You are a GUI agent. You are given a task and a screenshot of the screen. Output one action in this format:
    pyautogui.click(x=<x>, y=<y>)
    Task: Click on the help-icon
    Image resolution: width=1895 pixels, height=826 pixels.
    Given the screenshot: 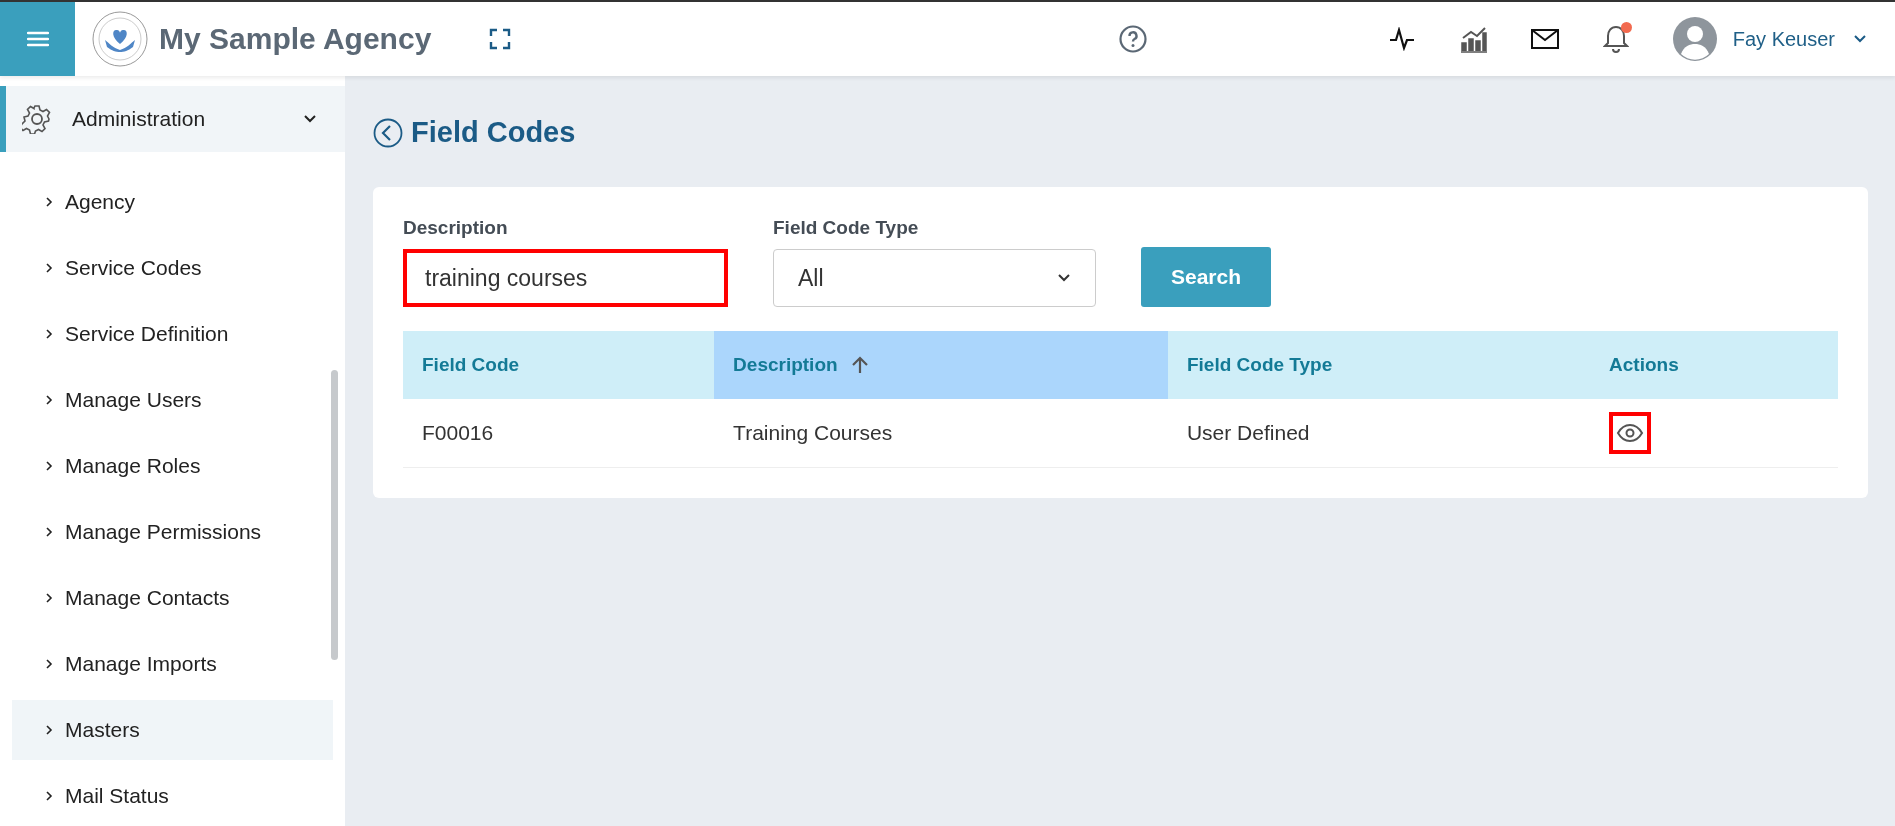 What is the action you would take?
    pyautogui.click(x=1133, y=39)
    